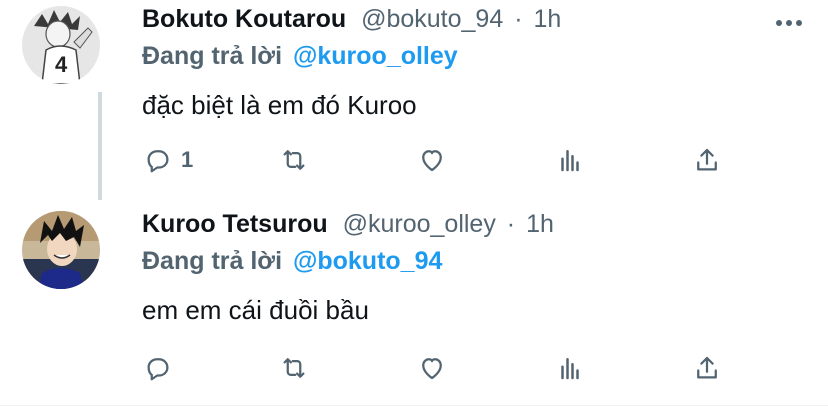 The image size is (828, 411). Describe the element at coordinates (244, 19) in the screenshot. I see `display-name: Bokuto Koutarou` at that location.